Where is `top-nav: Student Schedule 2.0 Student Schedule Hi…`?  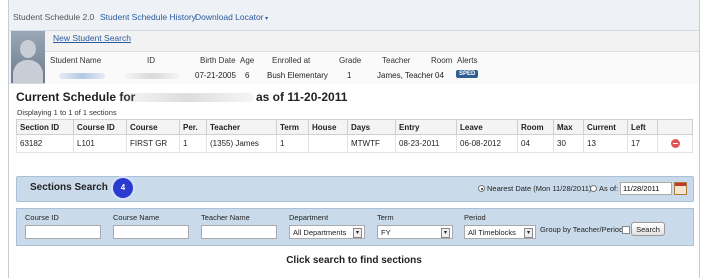
top-nav: Student Schedule 2.0 Student Schedule Hi… is located at coordinates (354, 15).